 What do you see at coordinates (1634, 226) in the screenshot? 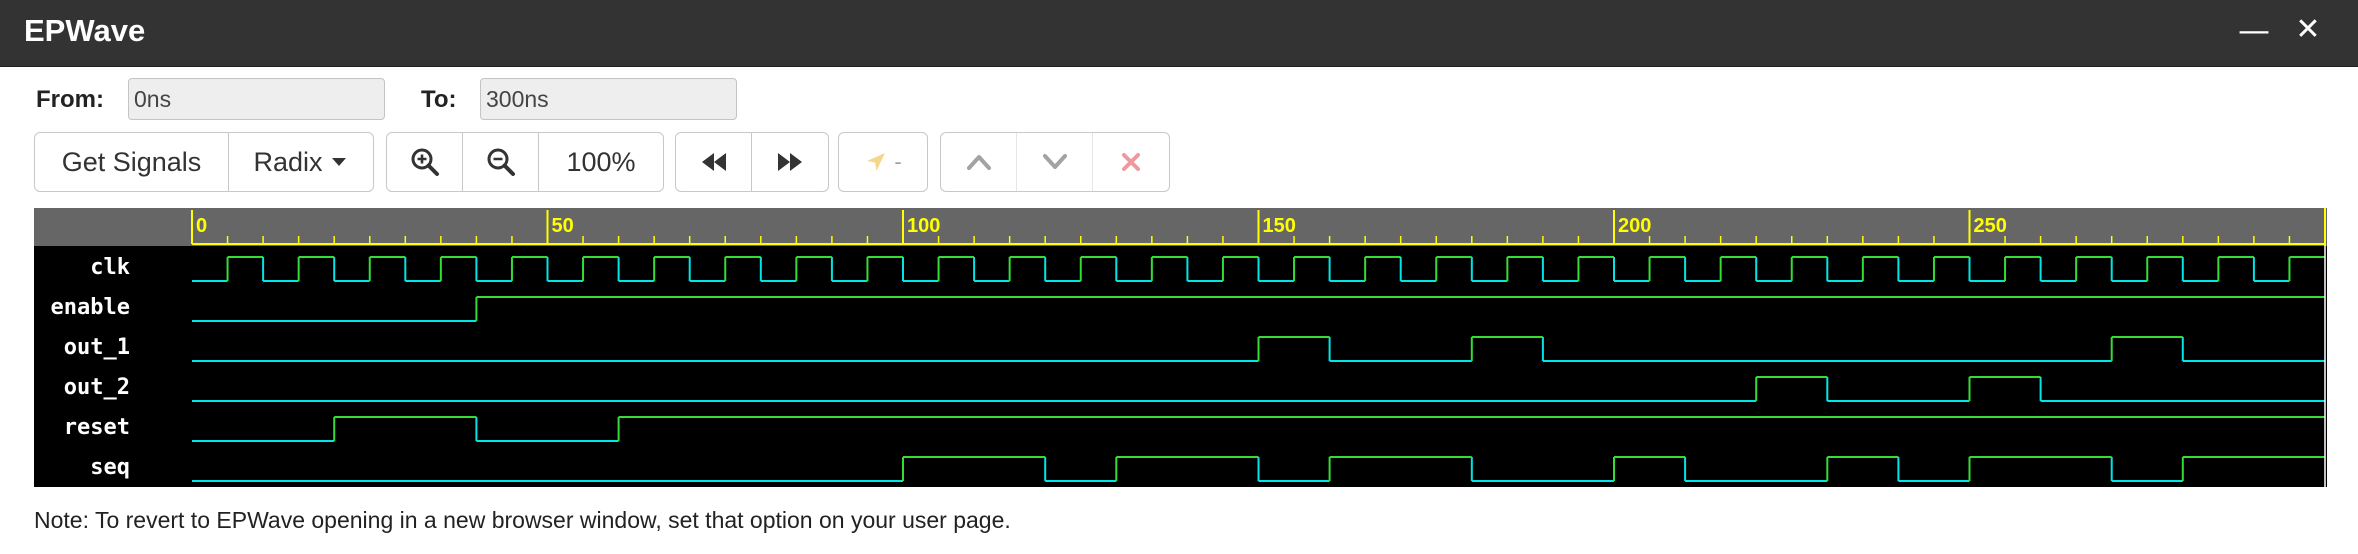
I see `ruler-tick-label: 200` at bounding box center [1634, 226].